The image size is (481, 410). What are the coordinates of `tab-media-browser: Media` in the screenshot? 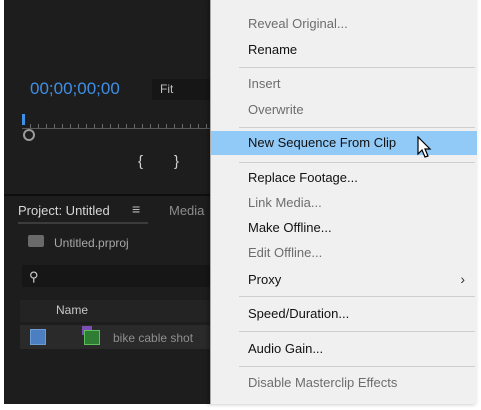 It's located at (186, 210).